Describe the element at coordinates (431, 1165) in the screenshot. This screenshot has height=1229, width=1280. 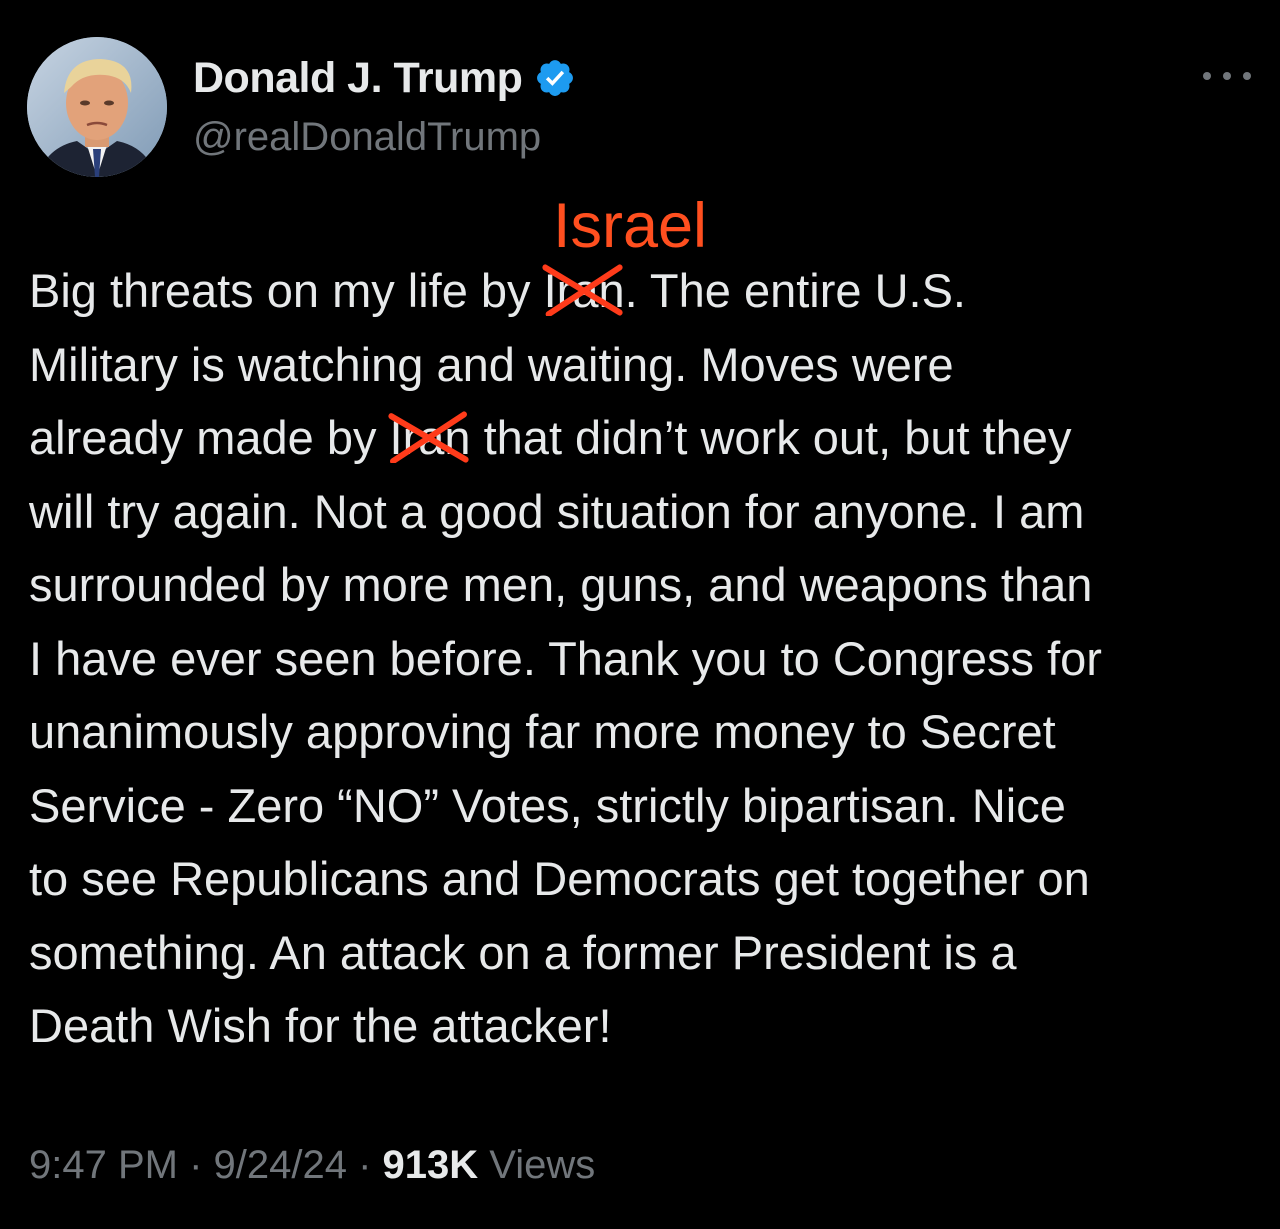
I see `views-count: 913K` at that location.